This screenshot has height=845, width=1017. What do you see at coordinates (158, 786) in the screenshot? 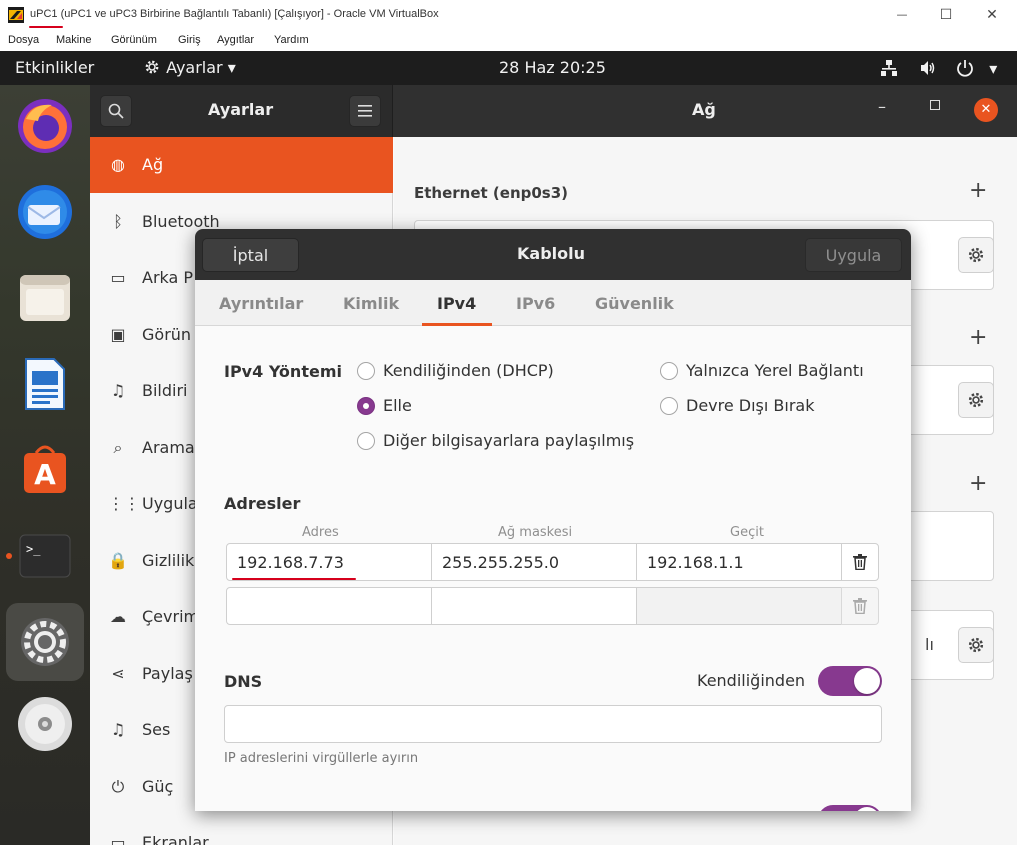
I see `sidebar-item-label: Güç` at bounding box center [158, 786].